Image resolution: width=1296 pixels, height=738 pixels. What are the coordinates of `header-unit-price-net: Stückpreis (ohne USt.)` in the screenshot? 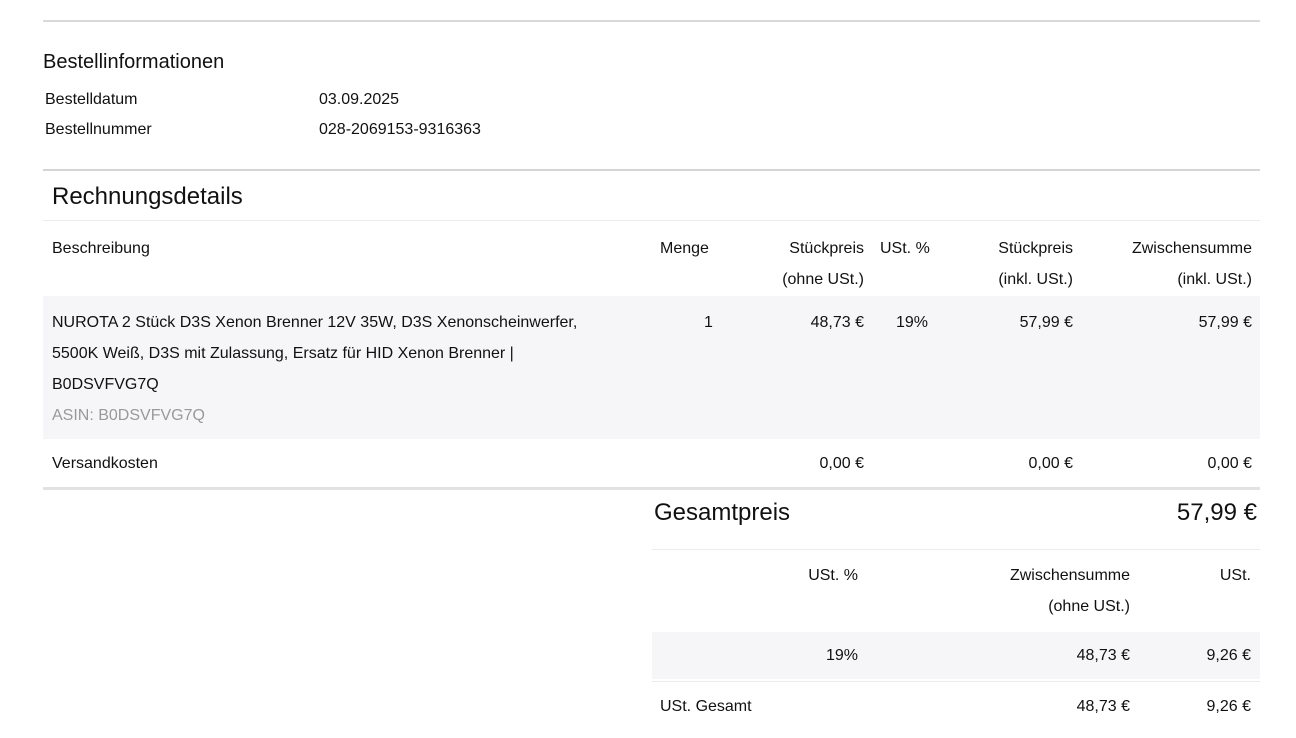 It's located at (802, 264).